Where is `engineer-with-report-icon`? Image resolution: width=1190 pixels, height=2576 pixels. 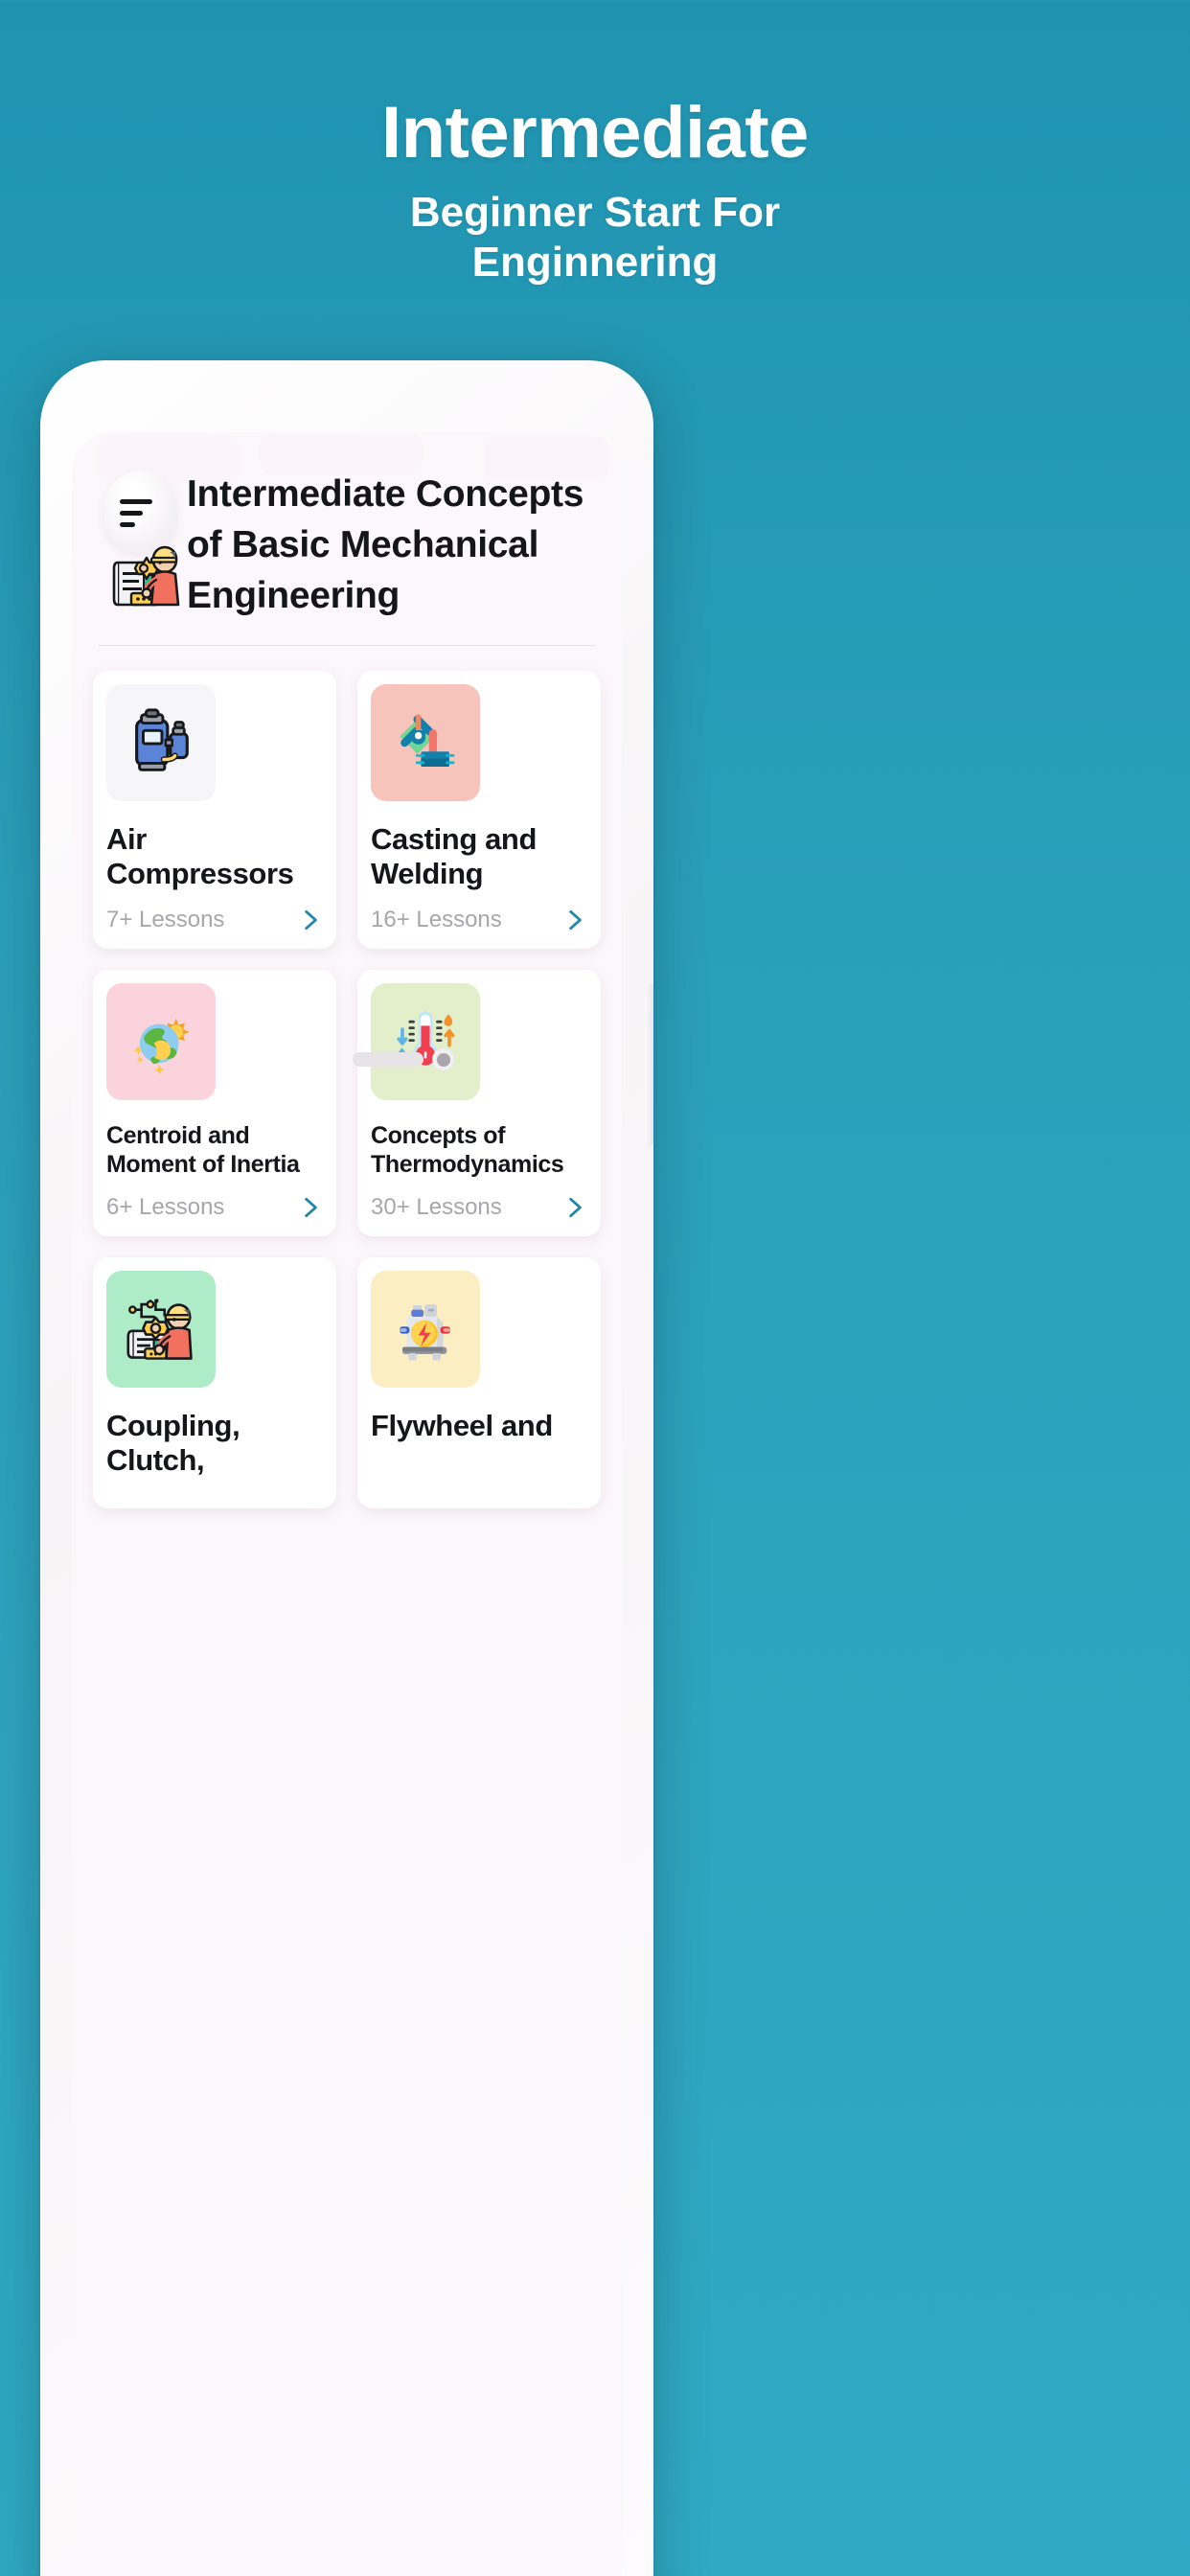 engineer-with-report-icon is located at coordinates (148, 573).